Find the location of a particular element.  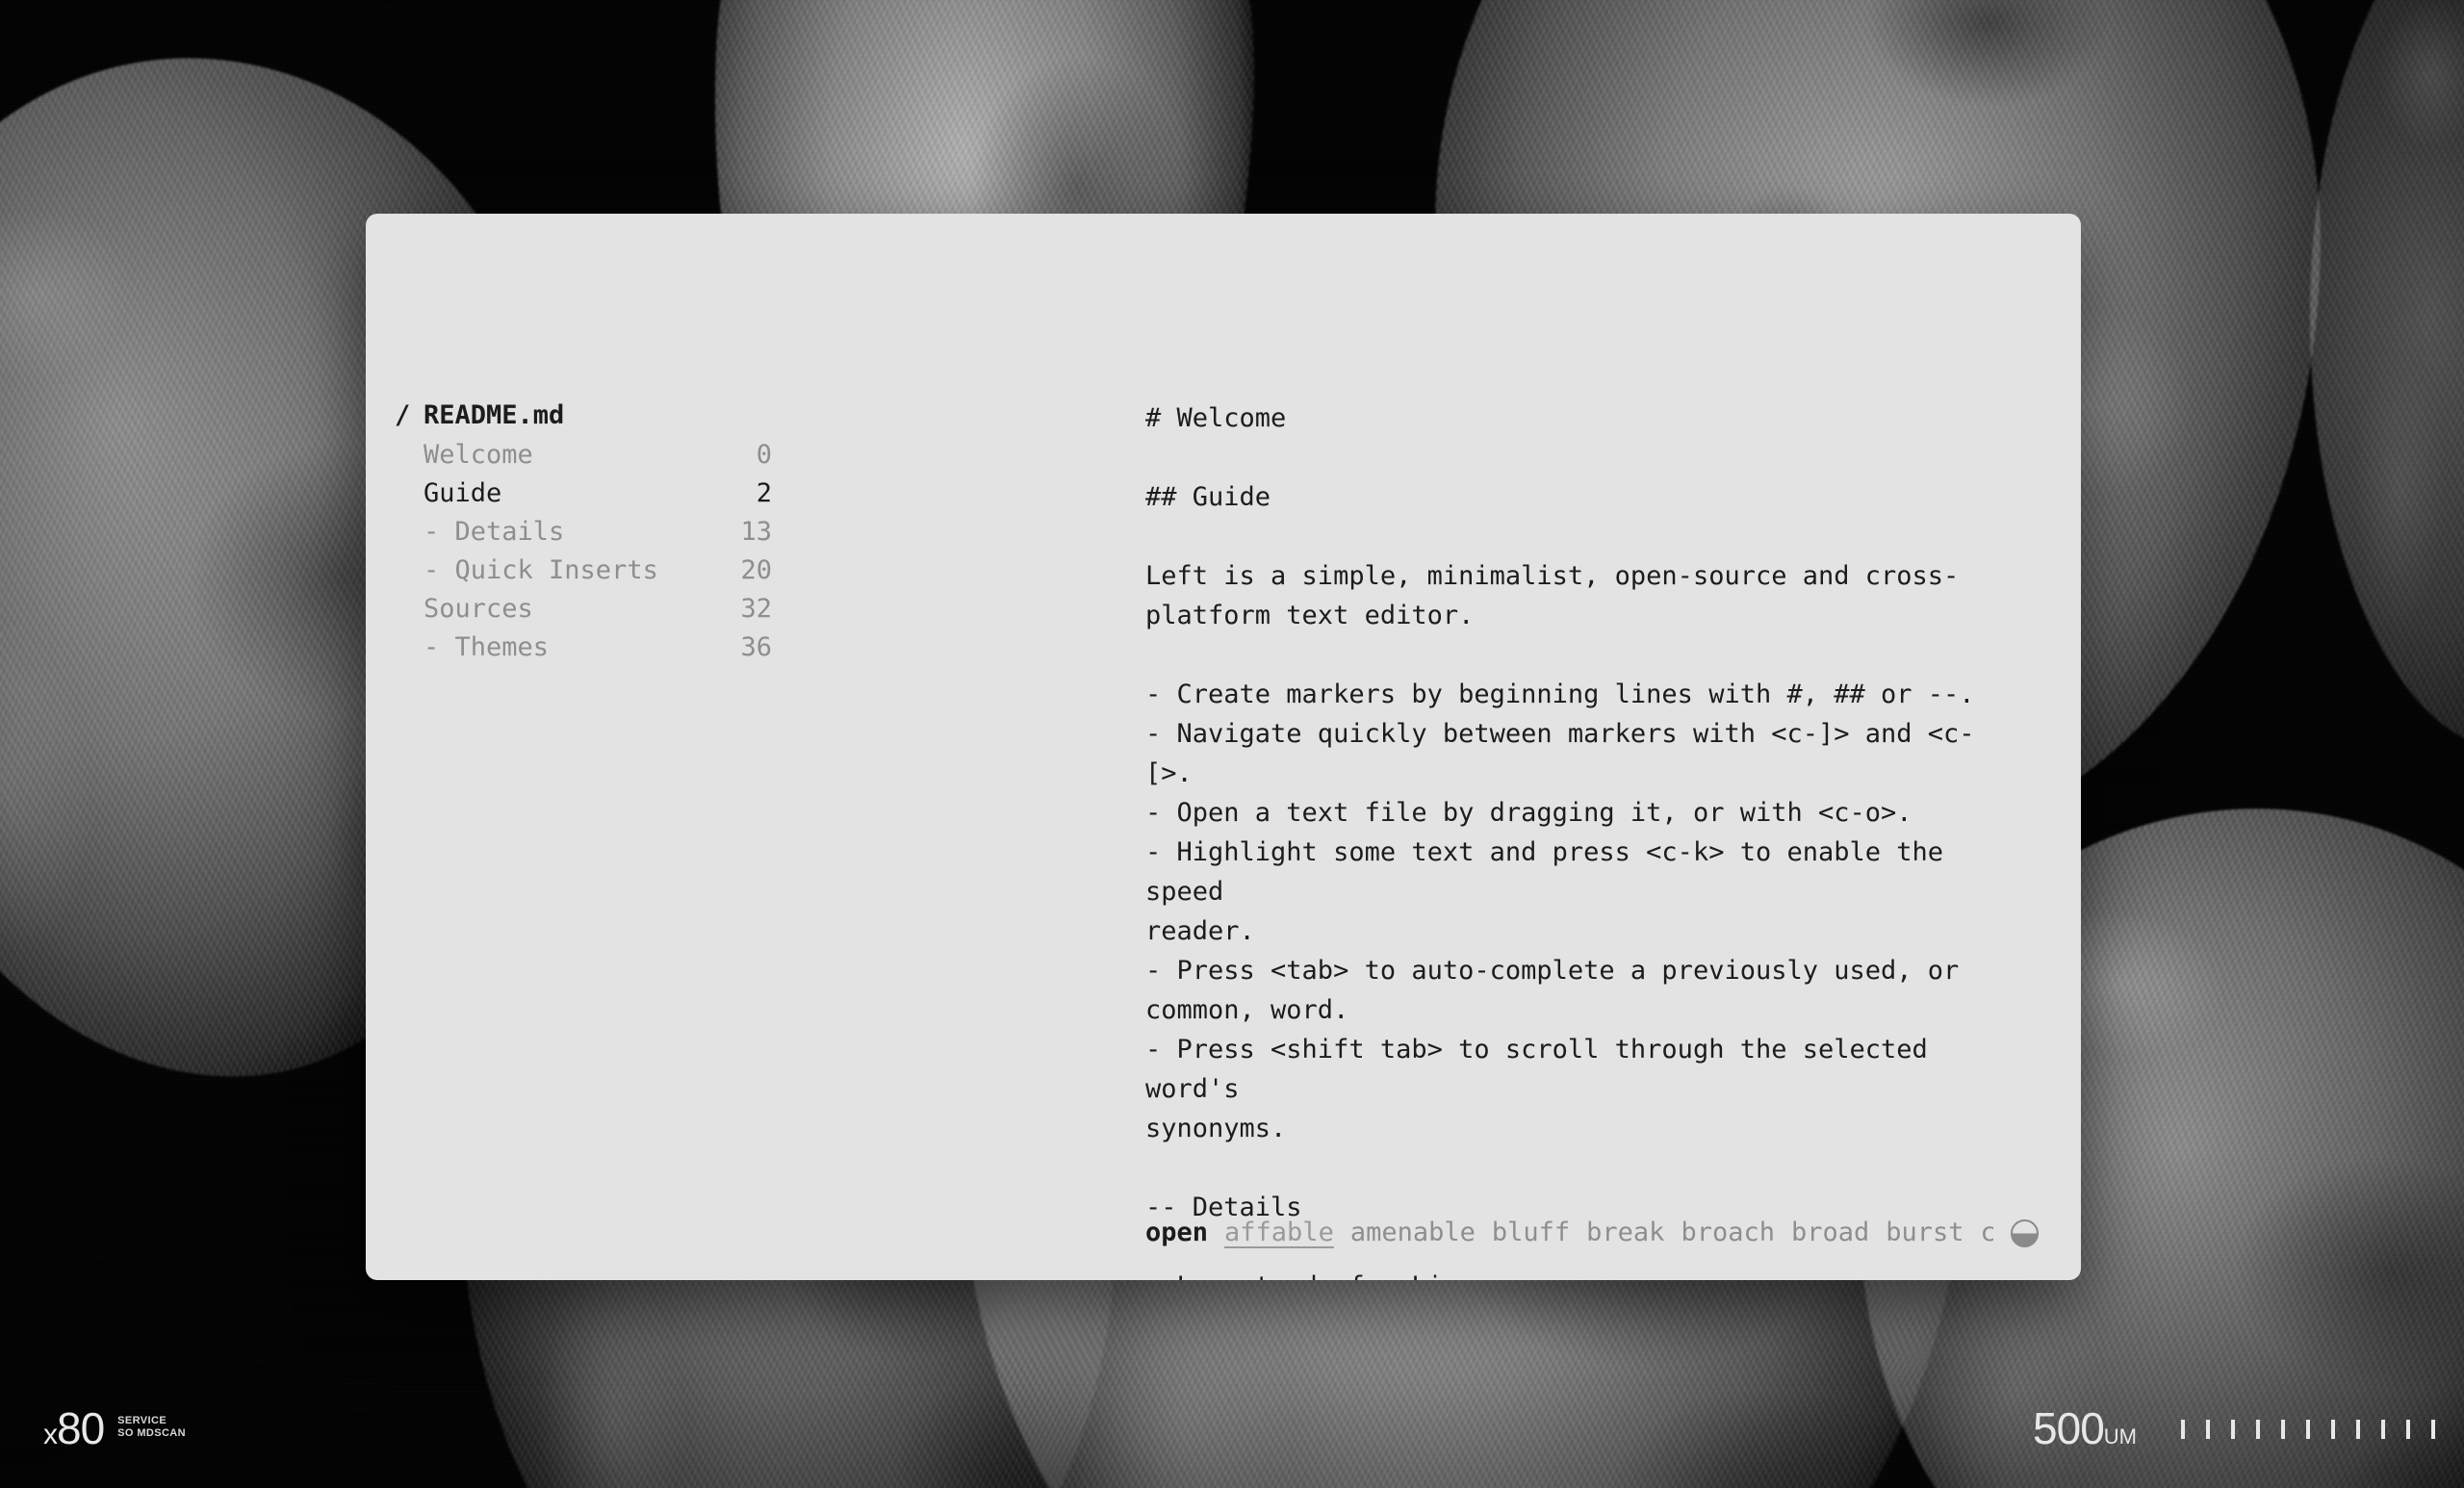

scale-unit: UM is located at coordinates (2120, 1437).